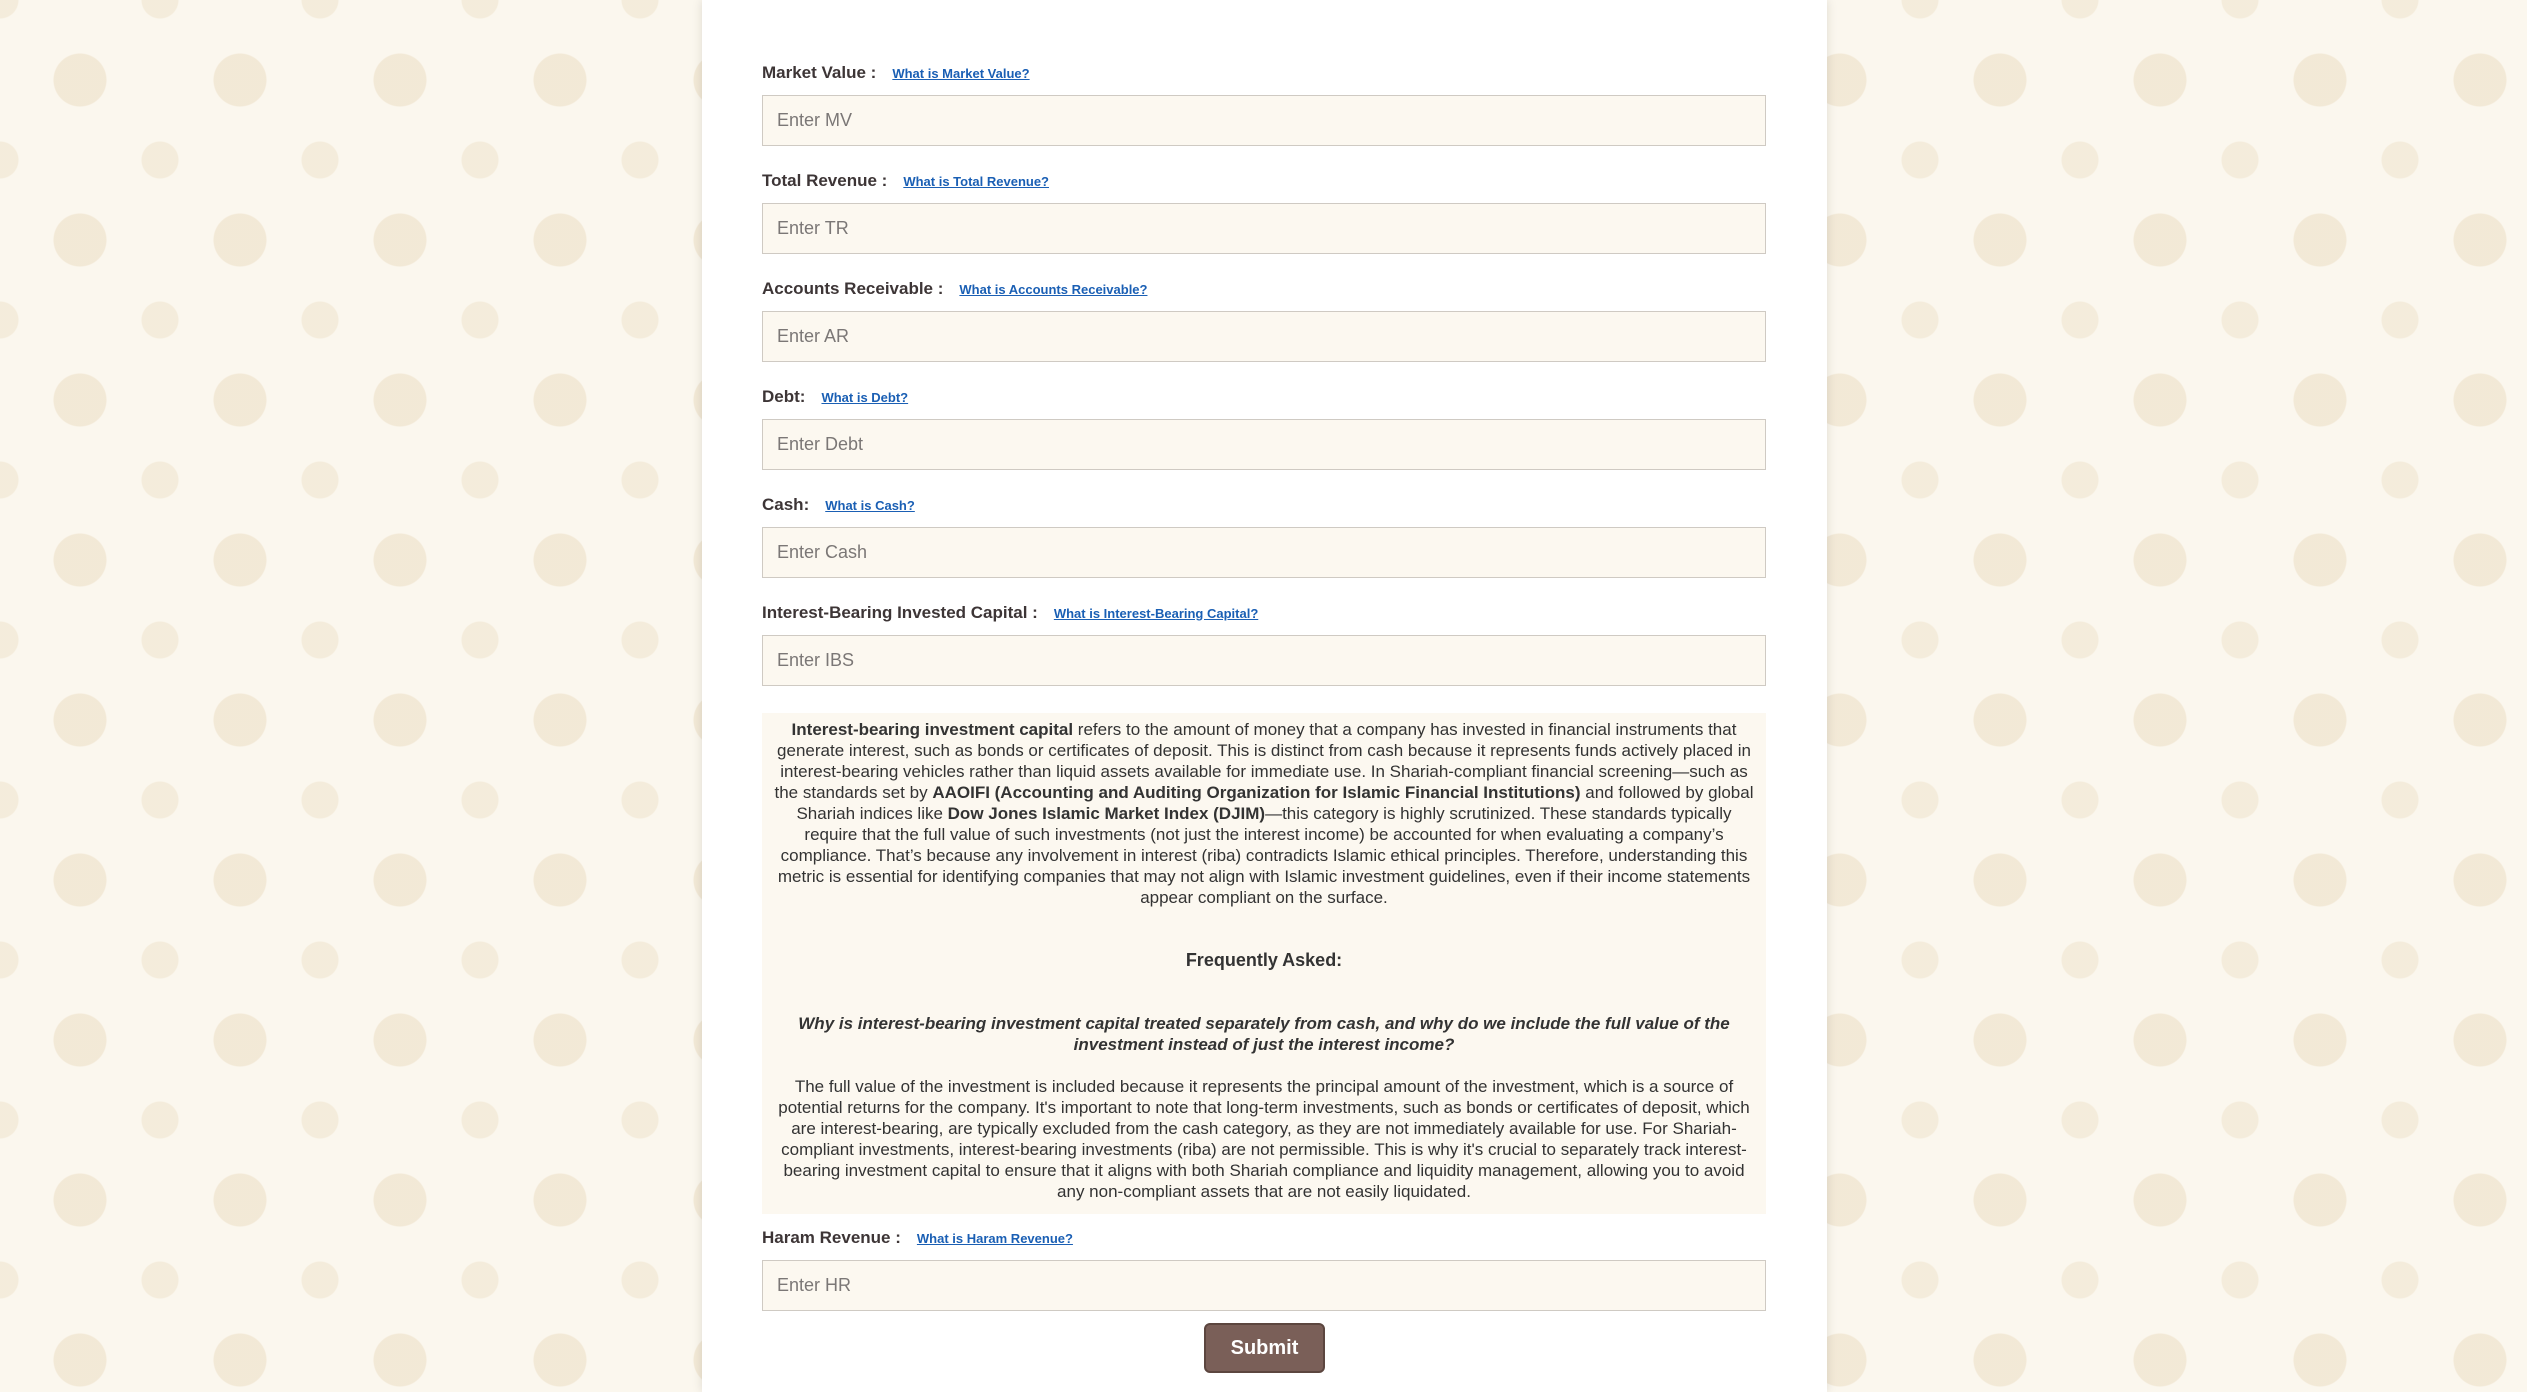 This screenshot has height=1392, width=2527. Describe the element at coordinates (786, 504) in the screenshot. I see `cash-label: Cash:` at that location.